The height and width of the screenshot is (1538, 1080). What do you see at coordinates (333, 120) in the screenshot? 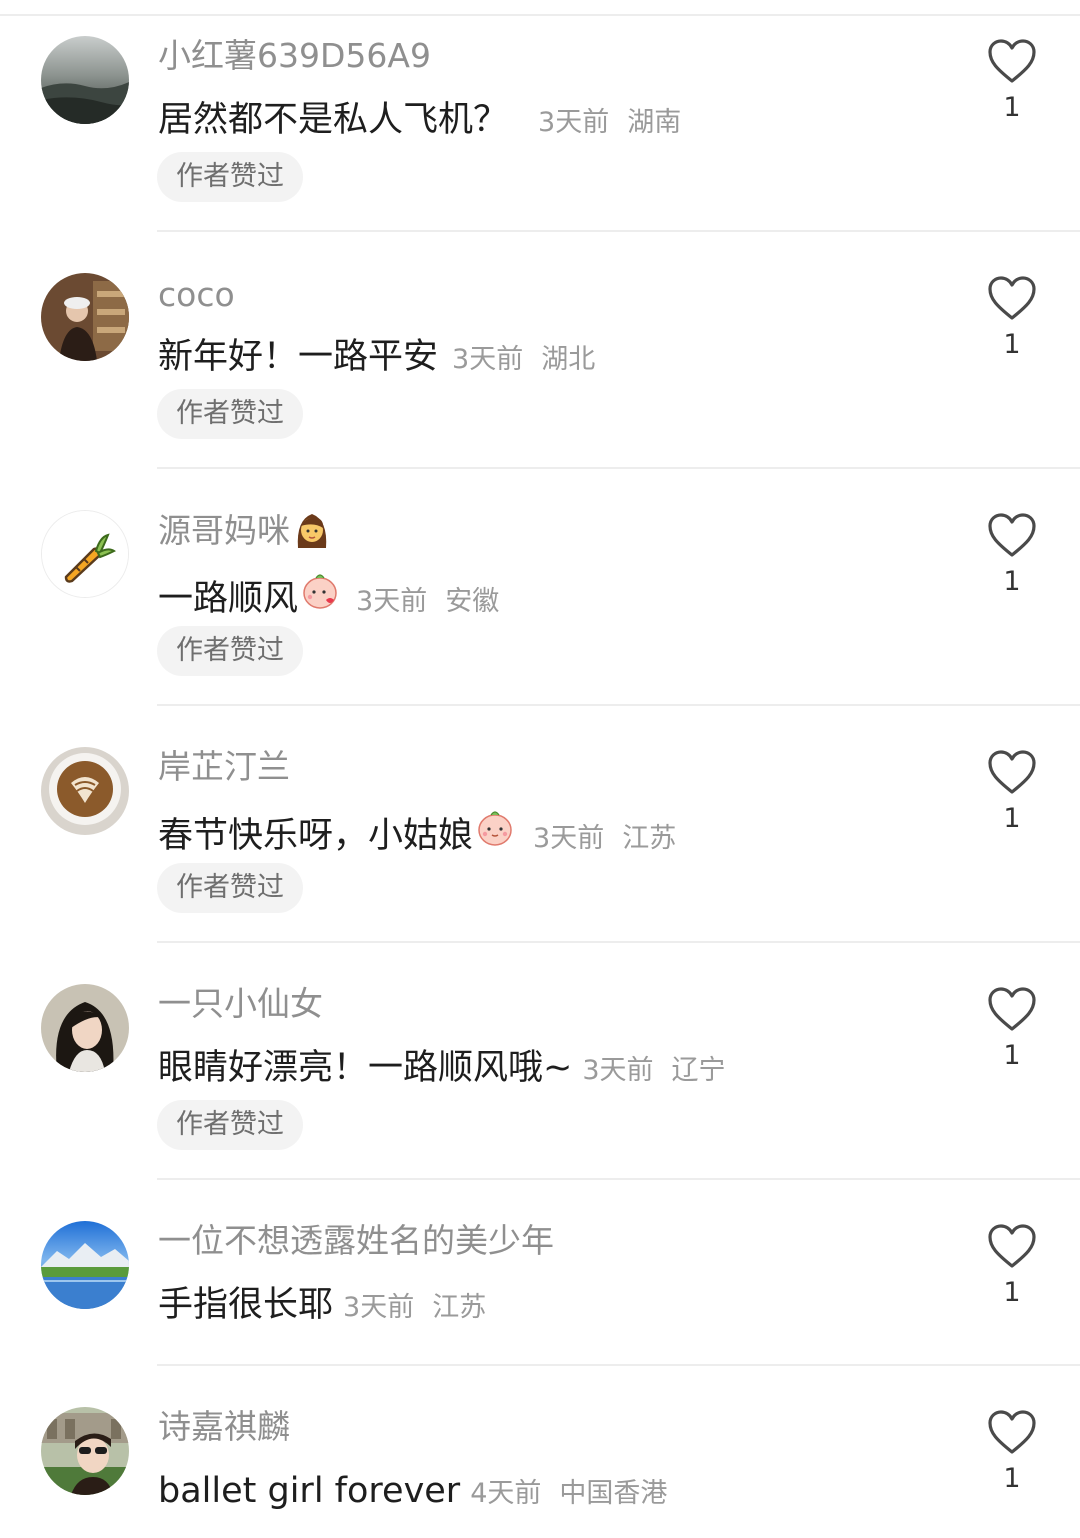
I see `comment-text: 居然都不是私人飞机？` at bounding box center [333, 120].